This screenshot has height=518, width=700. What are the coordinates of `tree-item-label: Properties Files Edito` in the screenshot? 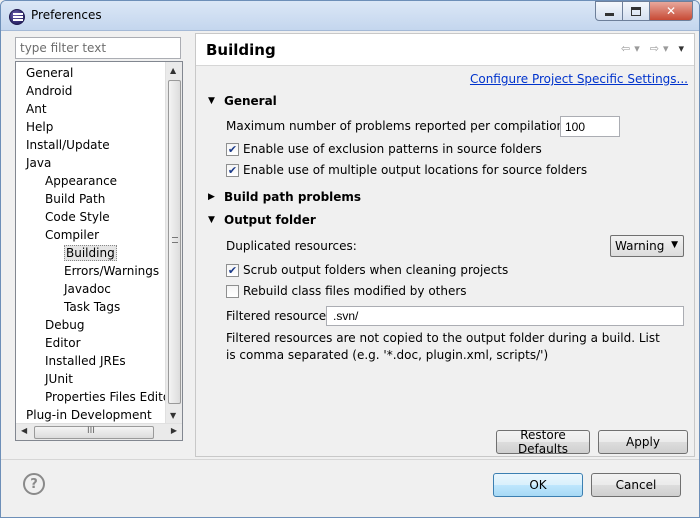 It's located at (108, 397).